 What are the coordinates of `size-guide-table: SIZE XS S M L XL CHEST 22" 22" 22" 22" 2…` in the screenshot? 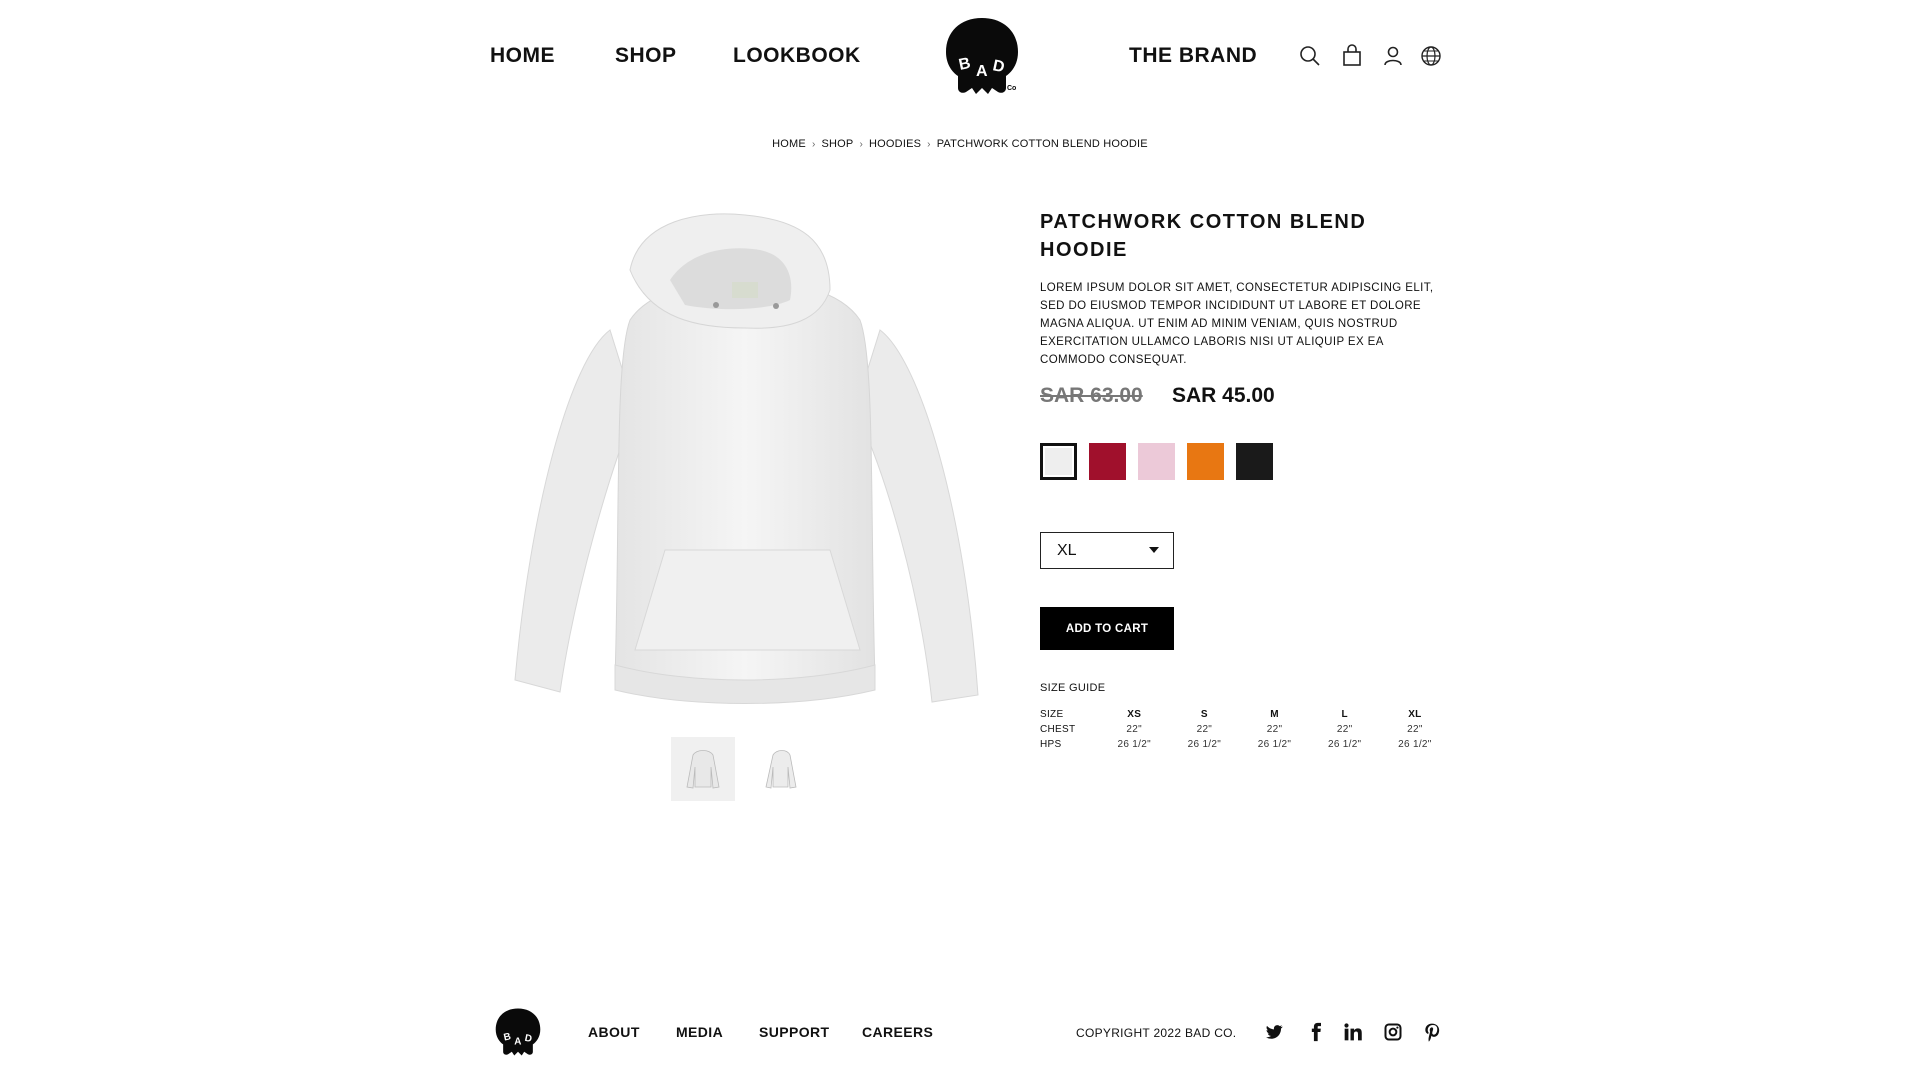 It's located at (1245, 729).